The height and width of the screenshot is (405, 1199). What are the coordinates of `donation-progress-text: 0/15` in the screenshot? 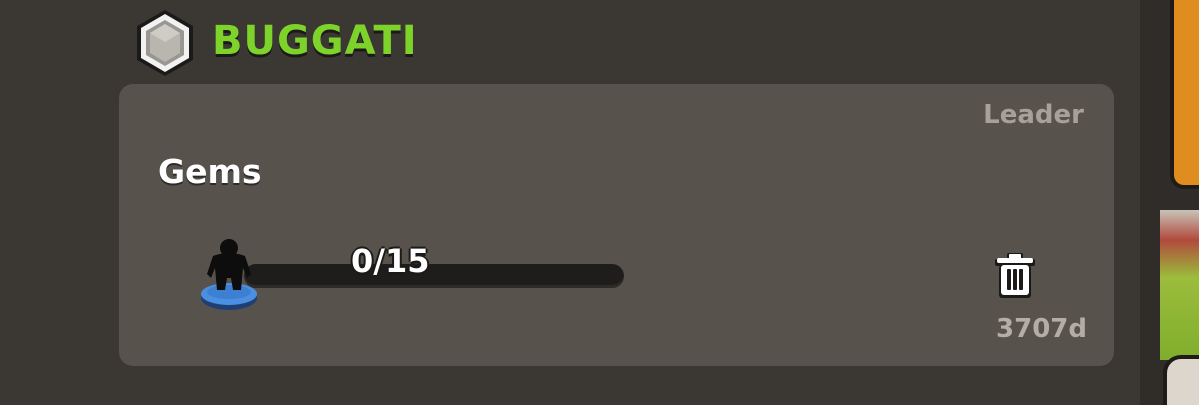 It's located at (390, 261).